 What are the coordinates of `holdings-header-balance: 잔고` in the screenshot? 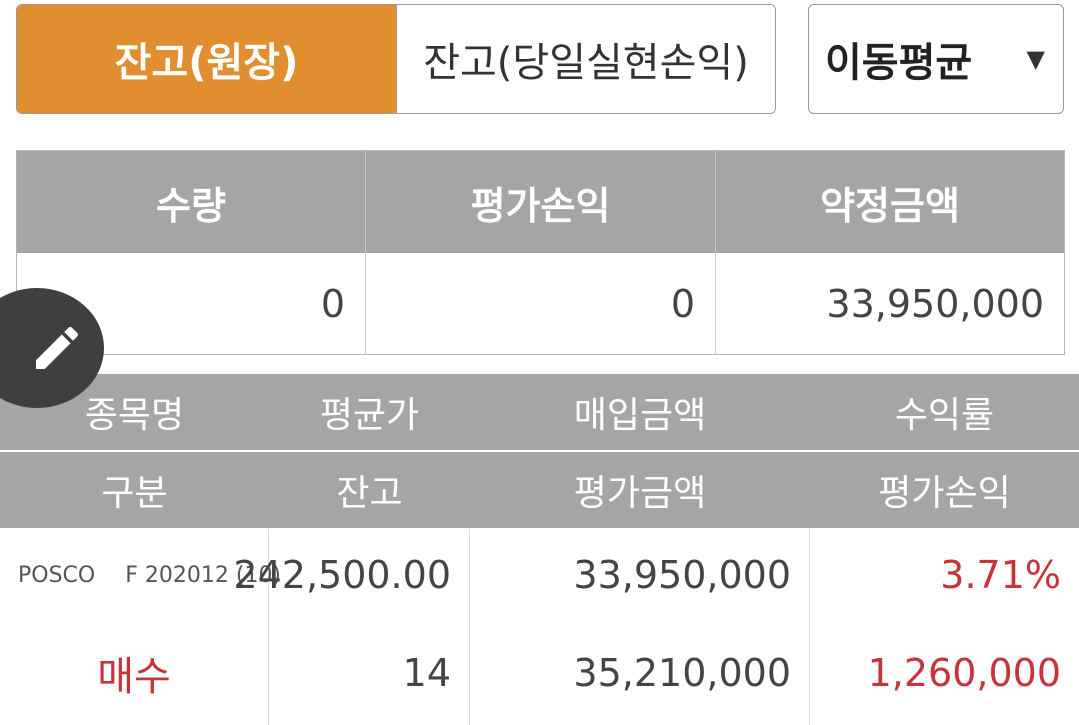 It's located at (369, 493).